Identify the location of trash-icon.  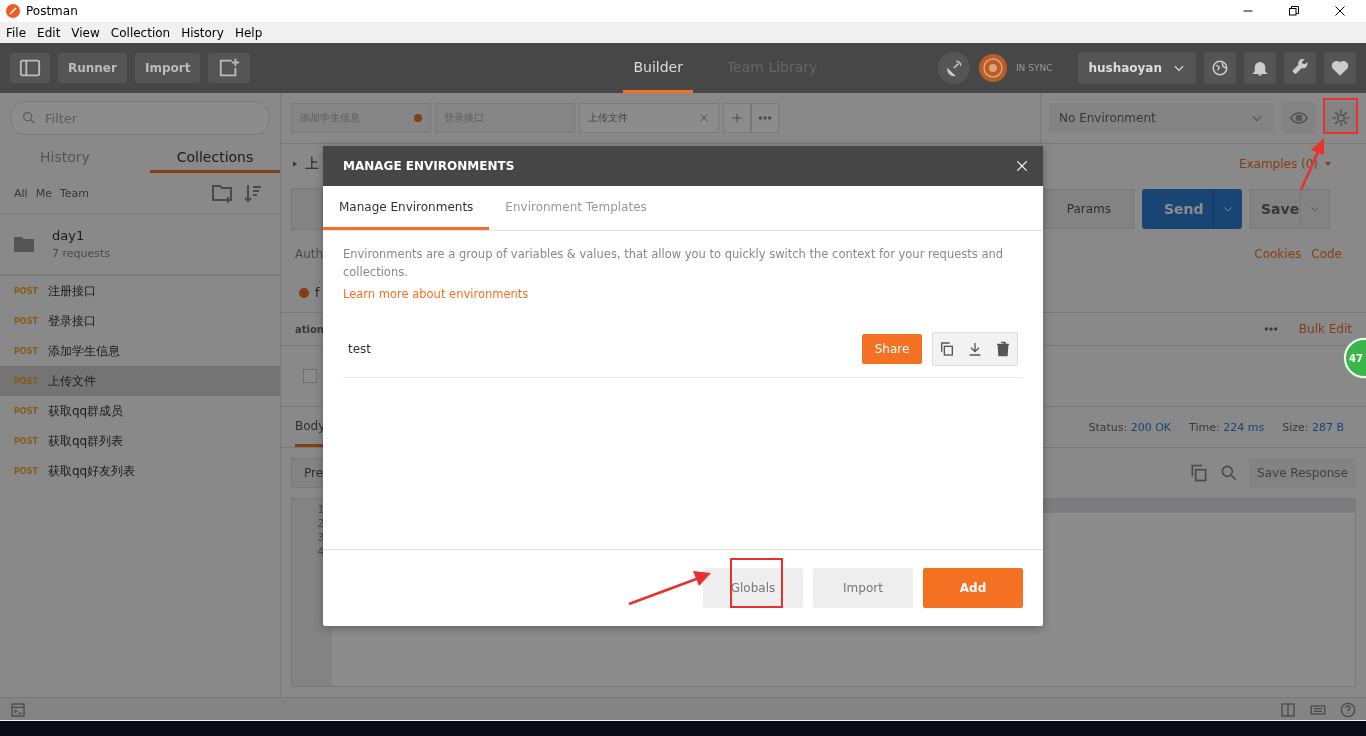
(1003, 349).